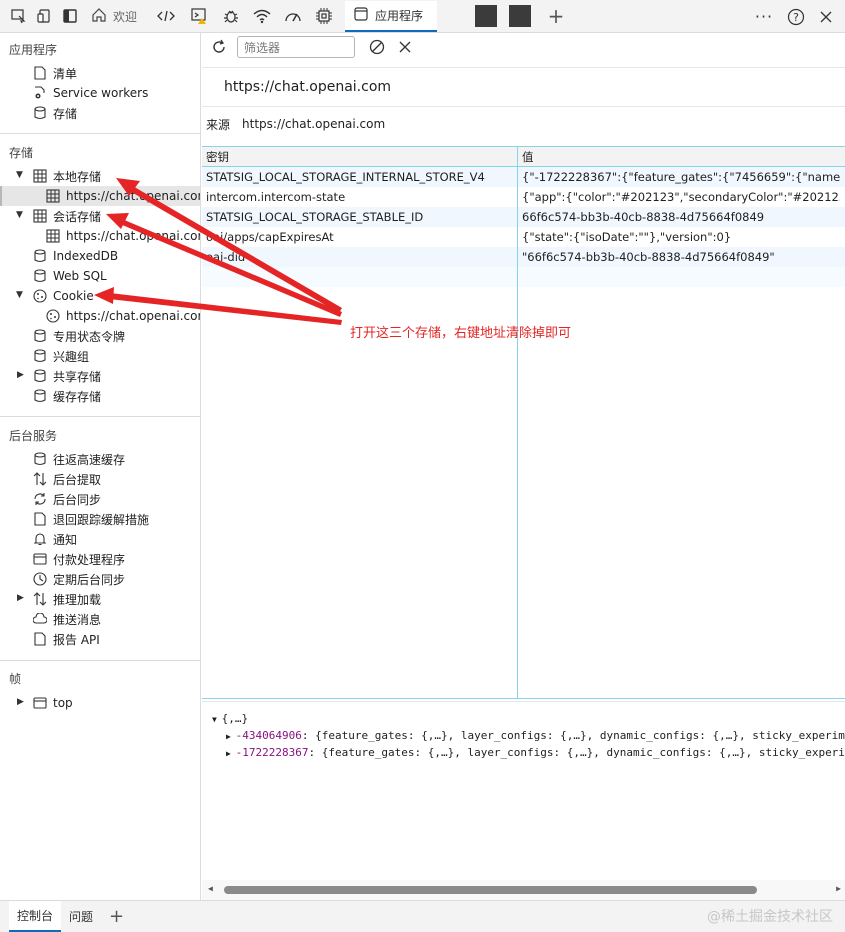 This screenshot has width=845, height=932. I want to click on network-wifi-icon, so click(262, 16).